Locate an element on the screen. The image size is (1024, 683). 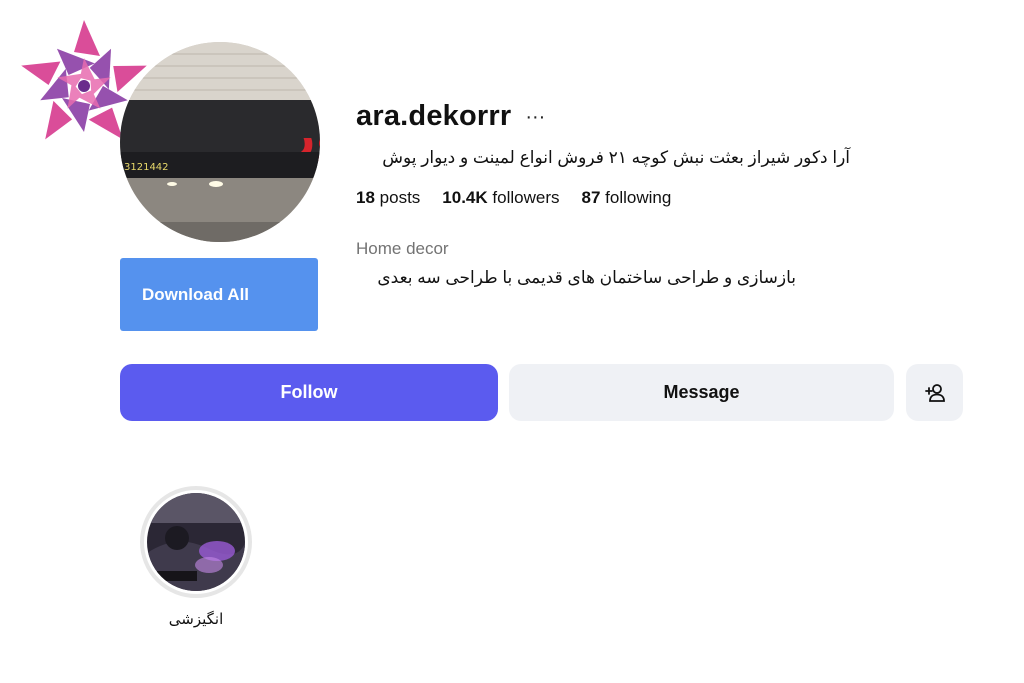
posts-stat: 18 posts is located at coordinates (388, 198).